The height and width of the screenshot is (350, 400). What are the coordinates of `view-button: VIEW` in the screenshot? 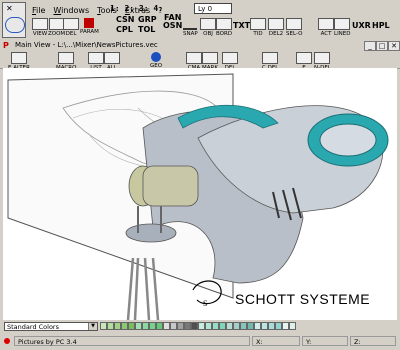 It's located at (40, 27).